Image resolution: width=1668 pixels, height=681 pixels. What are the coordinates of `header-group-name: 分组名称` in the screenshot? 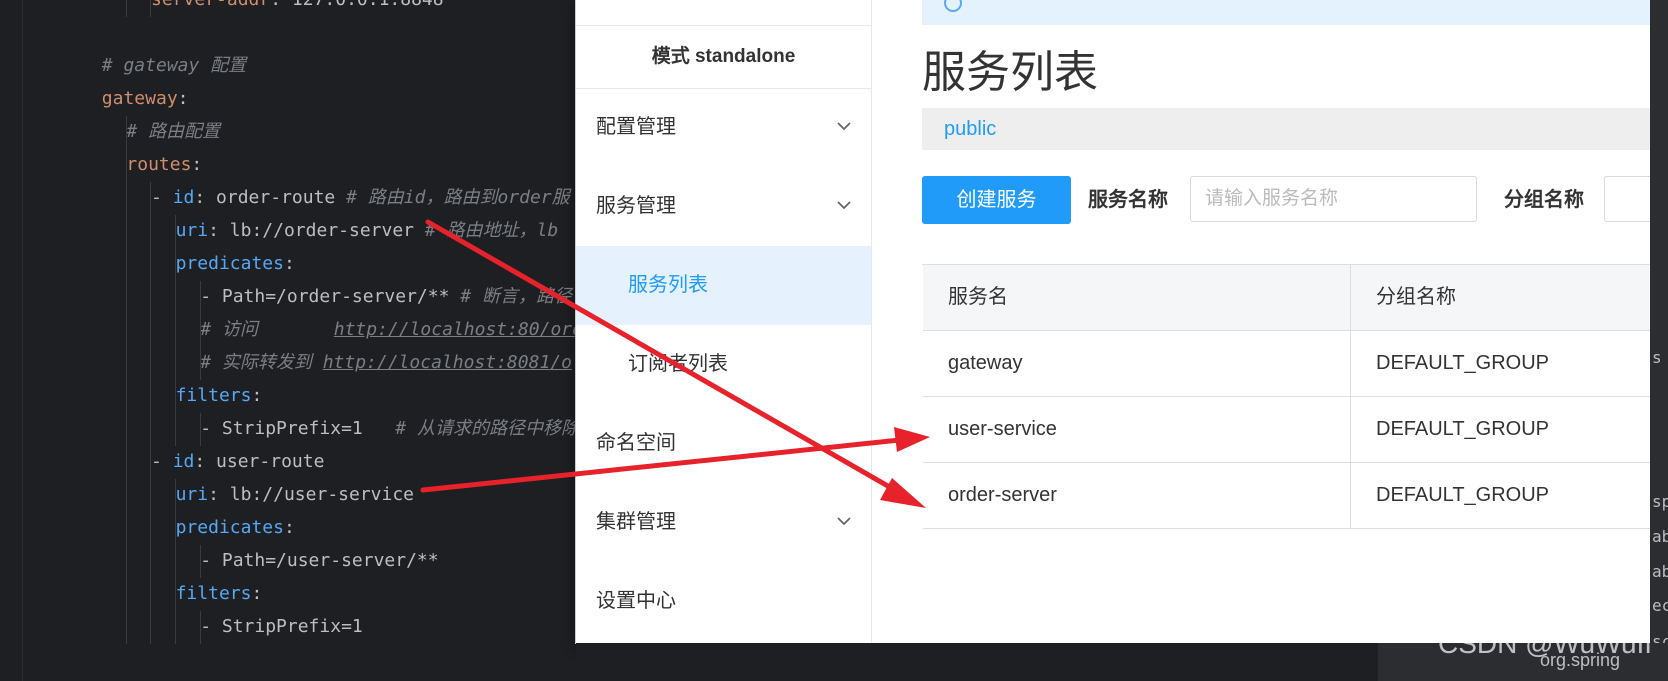 It's located at (1416, 297).